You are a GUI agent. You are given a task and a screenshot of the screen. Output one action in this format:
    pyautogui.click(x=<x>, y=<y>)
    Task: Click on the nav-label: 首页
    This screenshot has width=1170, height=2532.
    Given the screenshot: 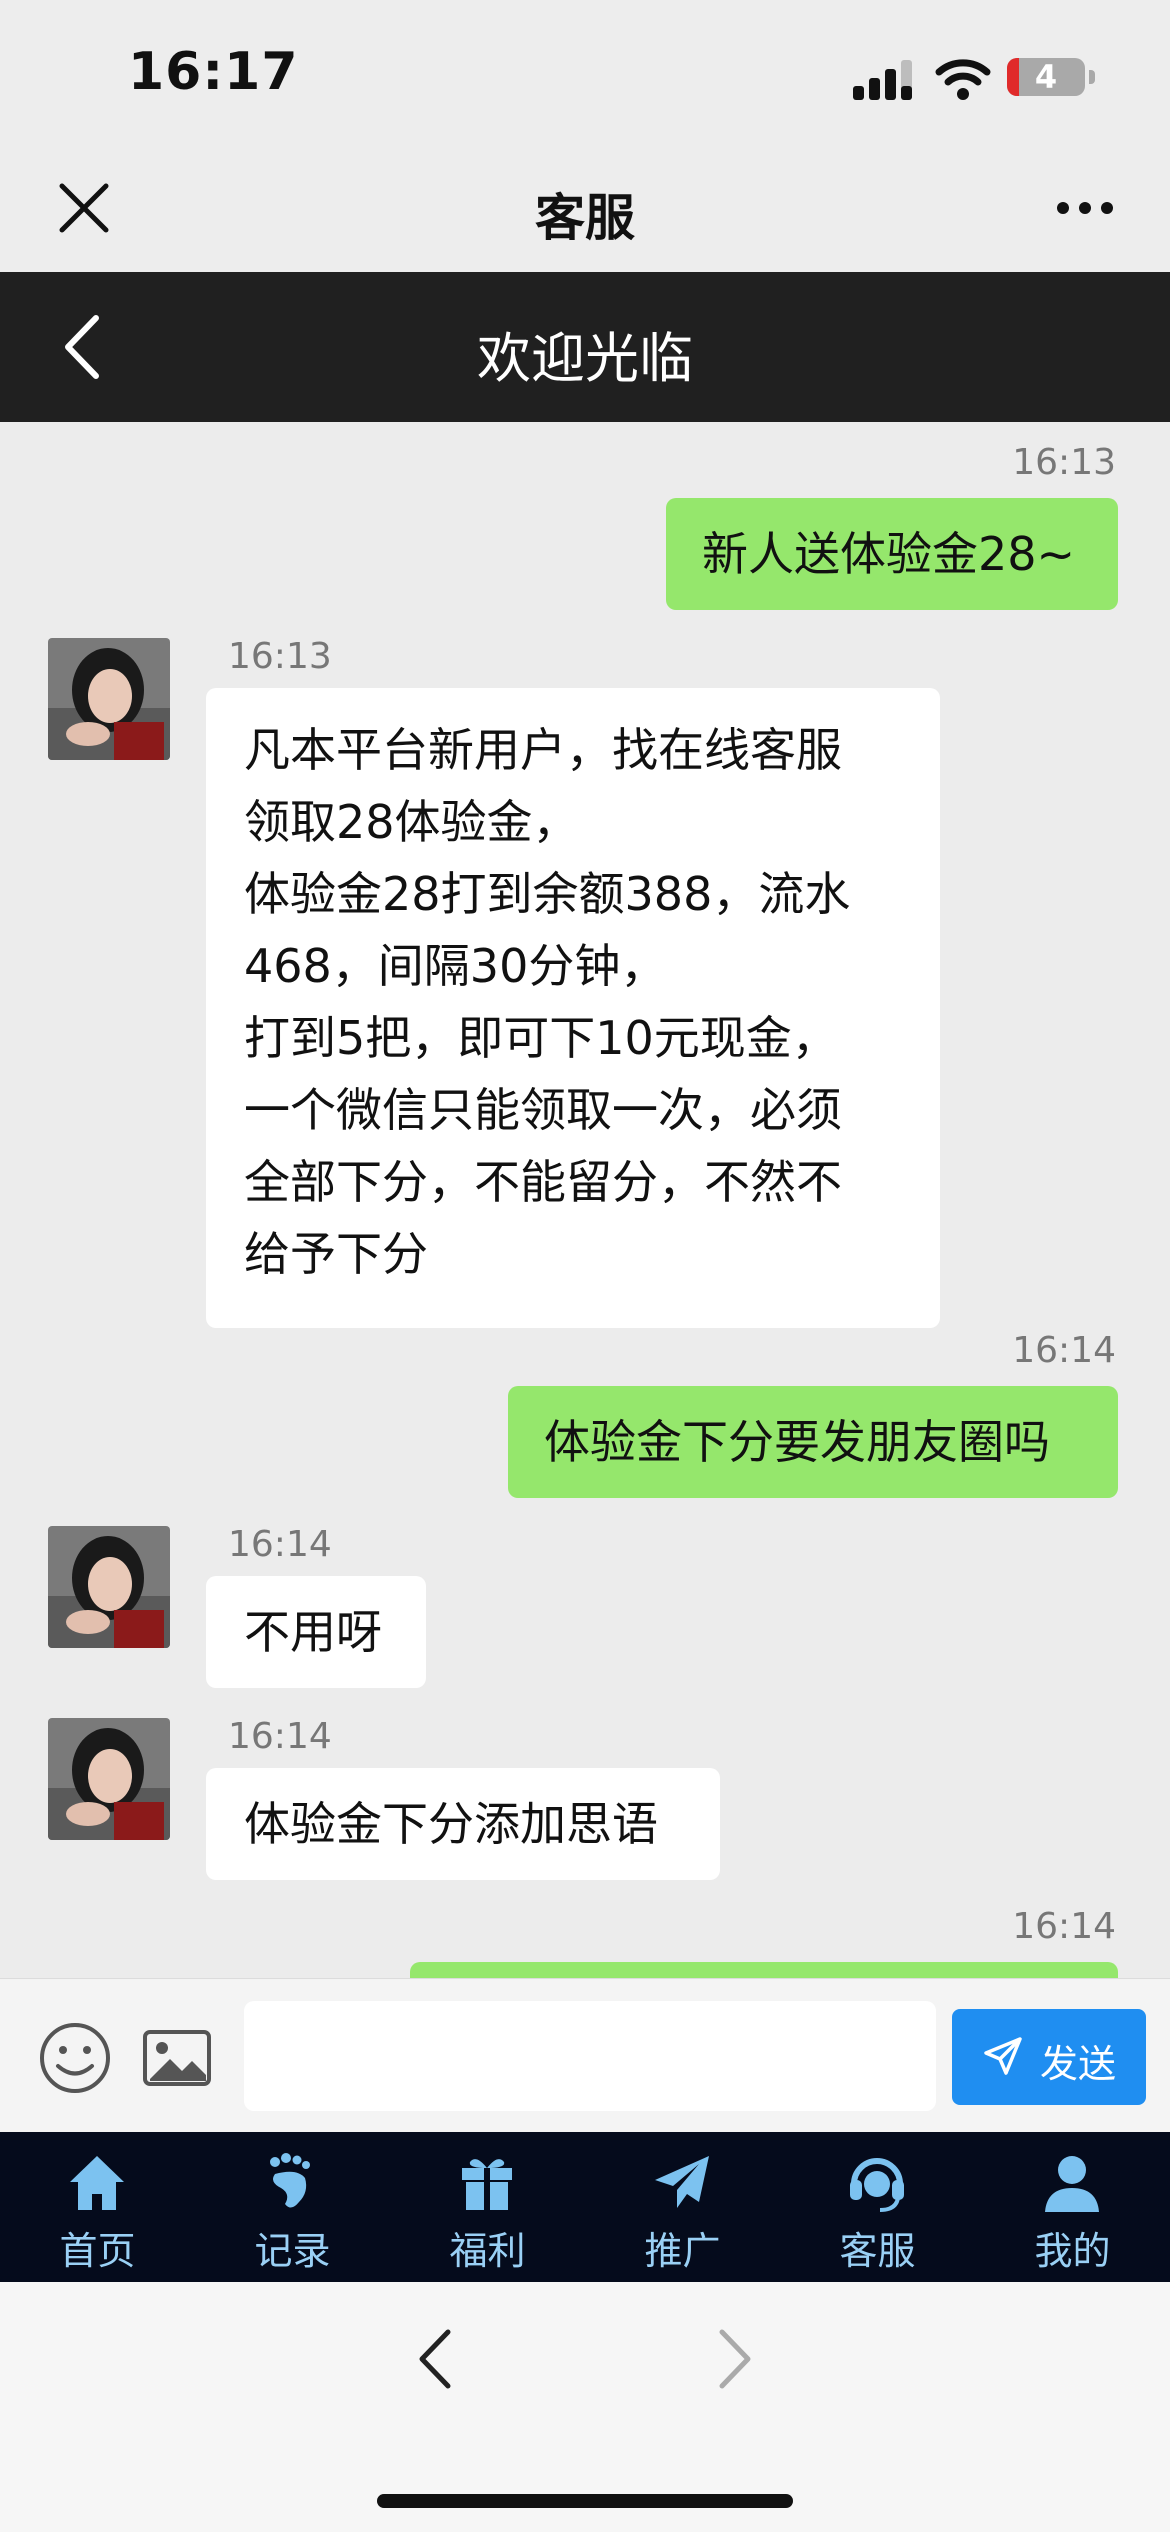 What is the action you would take?
    pyautogui.click(x=97, y=2251)
    